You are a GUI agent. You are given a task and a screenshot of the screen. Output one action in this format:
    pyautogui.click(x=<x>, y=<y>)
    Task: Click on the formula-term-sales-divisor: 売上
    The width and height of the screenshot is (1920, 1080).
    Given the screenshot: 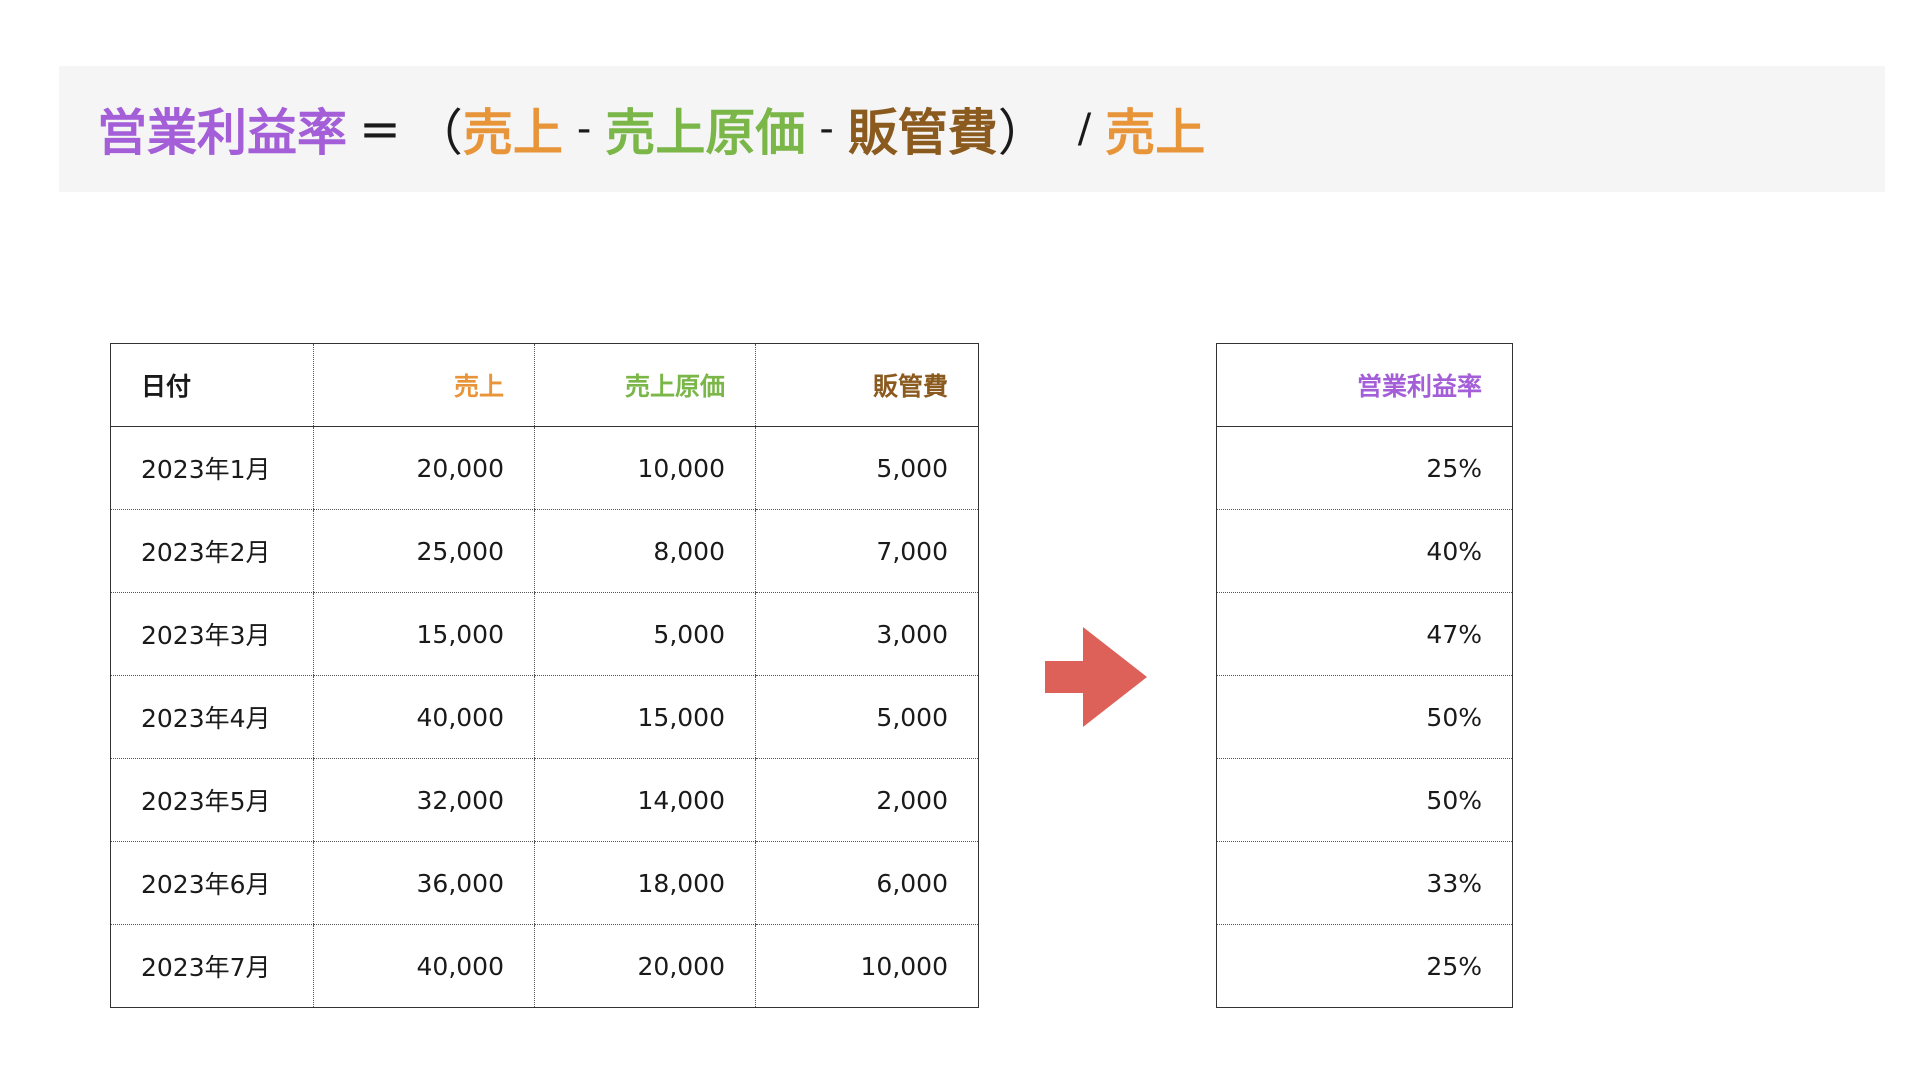 What is the action you would take?
    pyautogui.click(x=1155, y=133)
    